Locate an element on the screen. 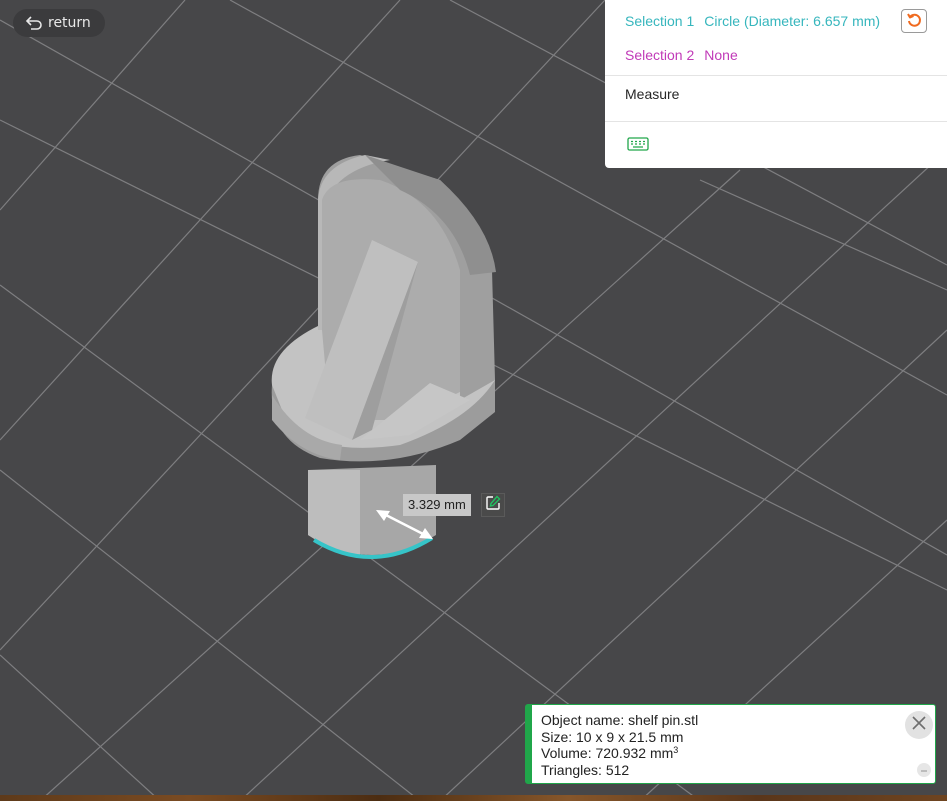 Image resolution: width=947 pixels, height=801 pixels. keyboard-icon is located at coordinates (638, 146).